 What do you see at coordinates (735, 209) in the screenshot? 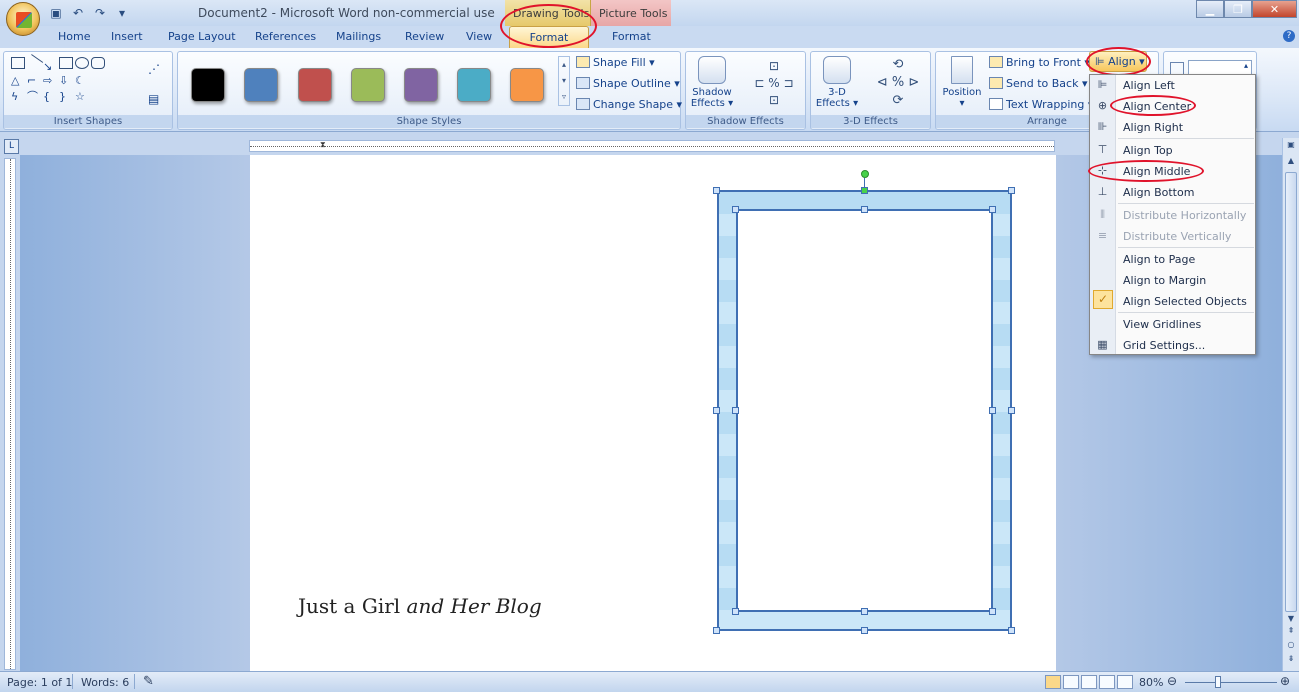
I see `resize-handle-inner-tl` at bounding box center [735, 209].